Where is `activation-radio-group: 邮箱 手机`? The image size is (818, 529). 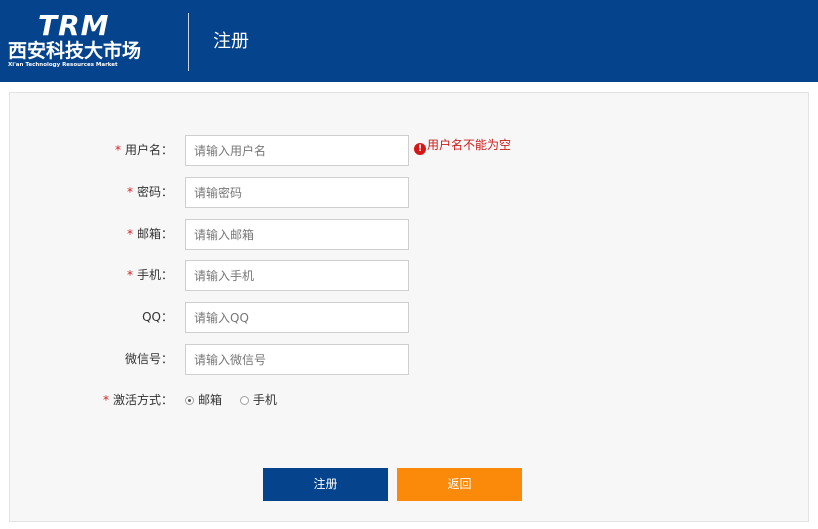 activation-radio-group: 邮箱 手机 is located at coordinates (238, 400).